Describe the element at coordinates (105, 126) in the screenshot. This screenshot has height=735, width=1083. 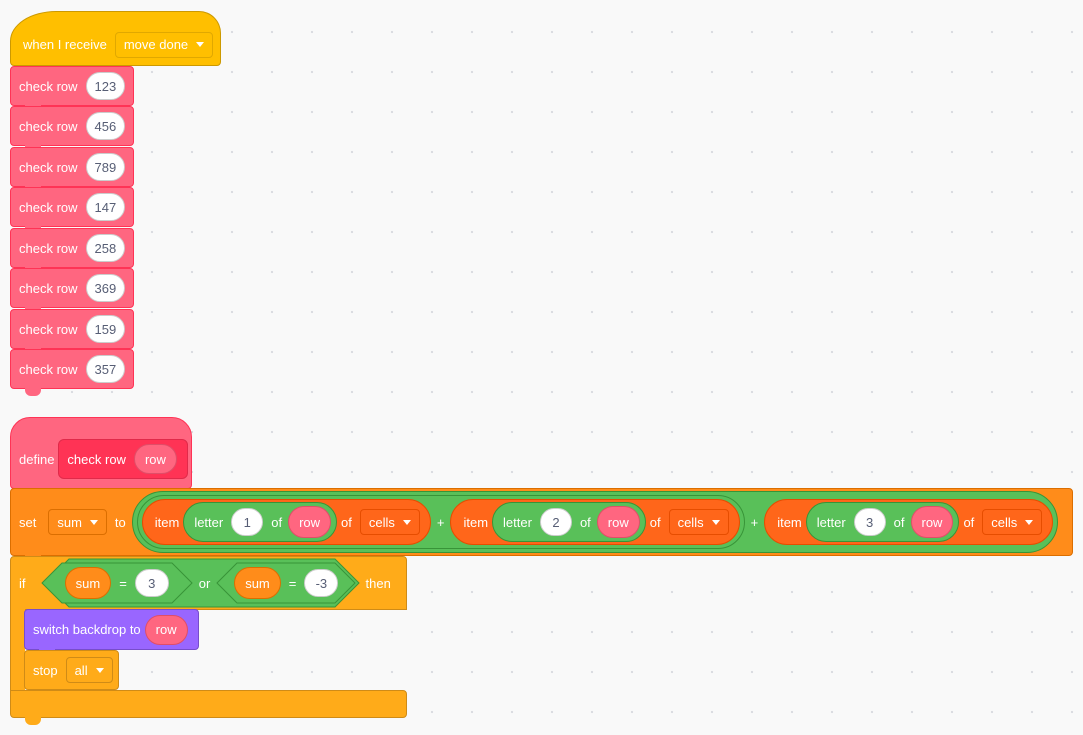
I see `row-number-input: 456` at that location.